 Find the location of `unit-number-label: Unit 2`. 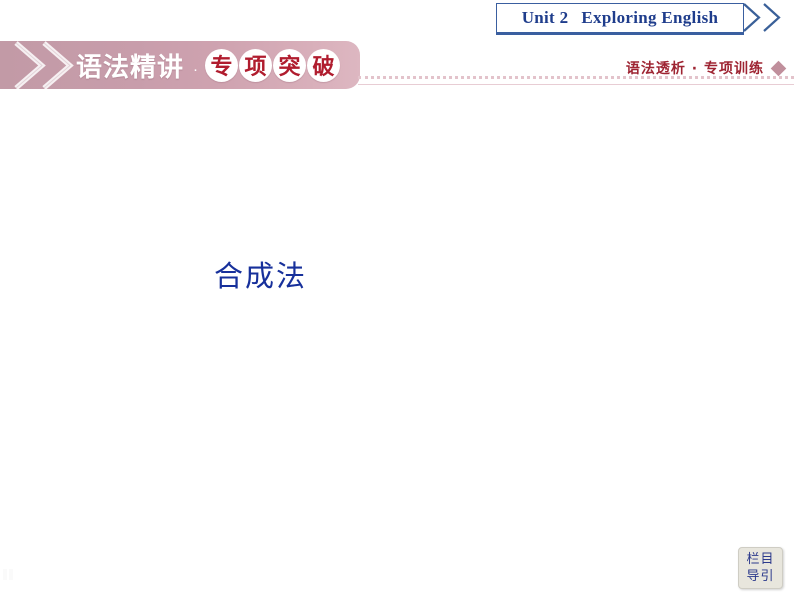

unit-number-label: Unit 2 is located at coordinates (545, 17).